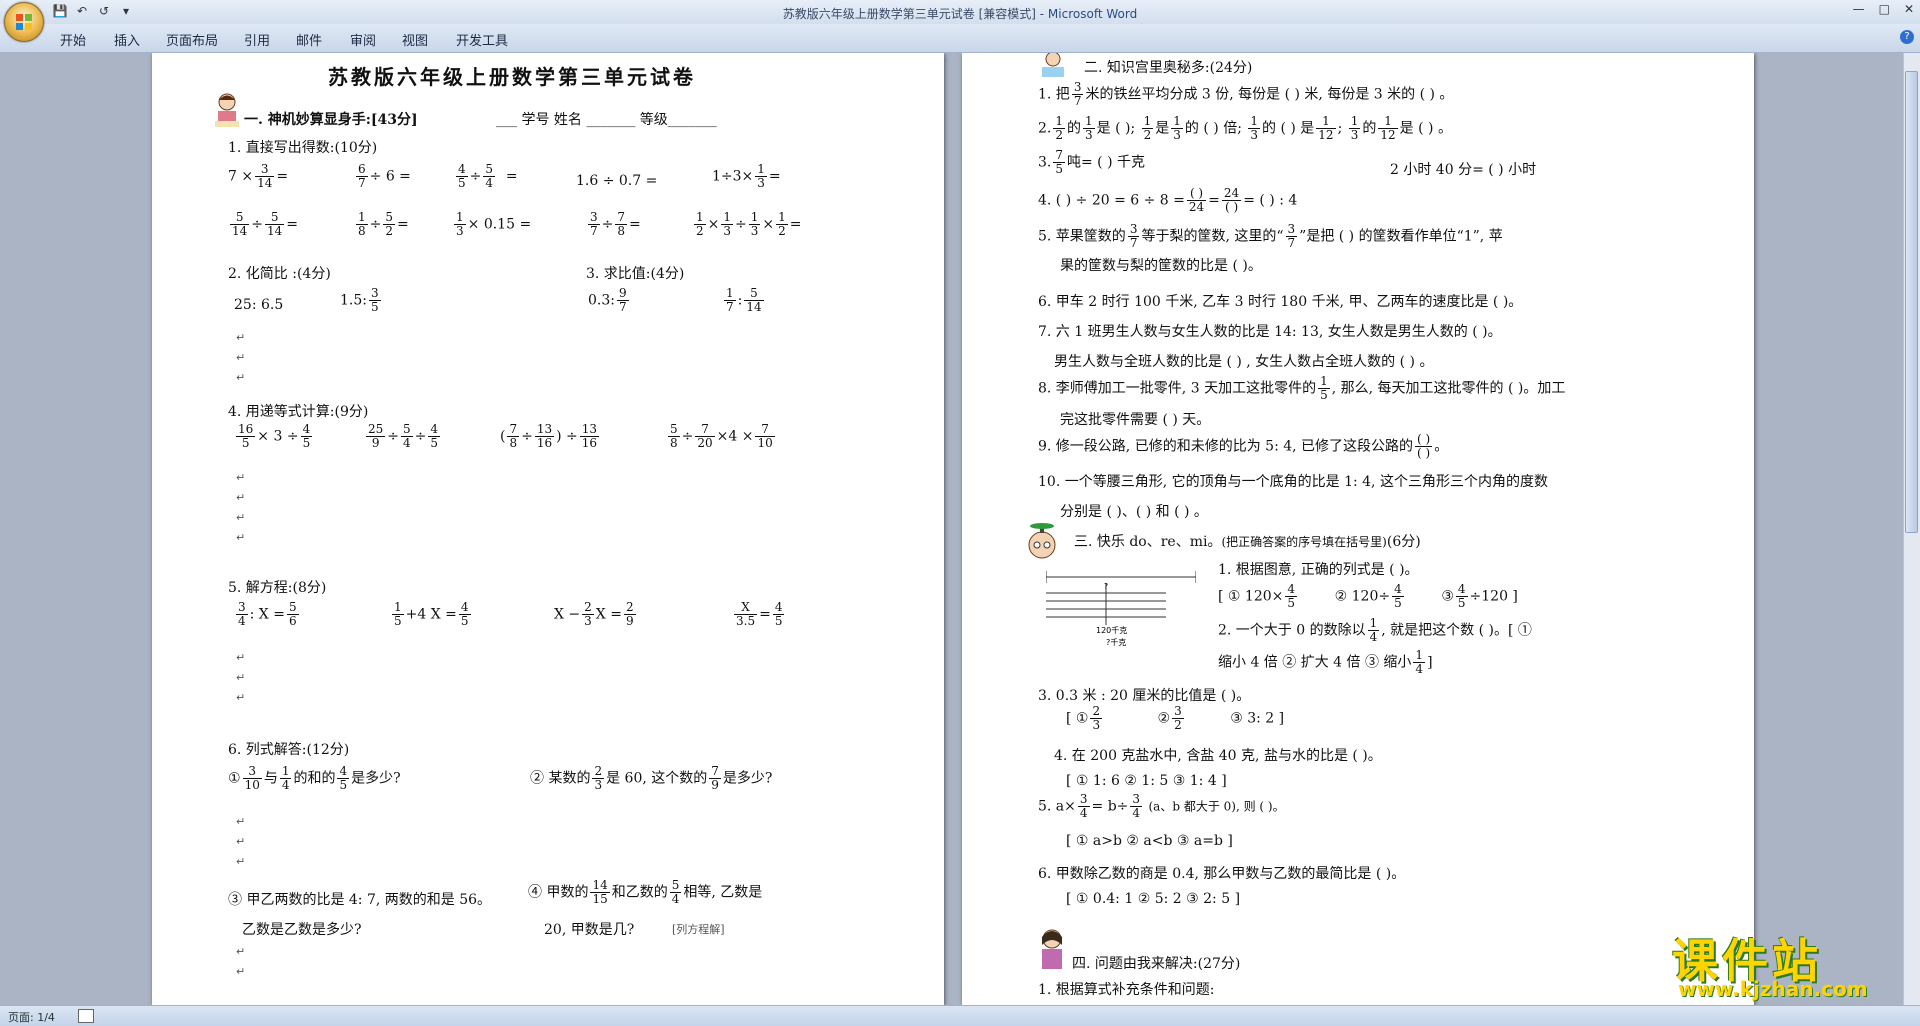 The image size is (1920, 1026). What do you see at coordinates (274, 436) in the screenshot?
I see `q4-item-1: 16 5 × 3 ÷ 4 5` at bounding box center [274, 436].